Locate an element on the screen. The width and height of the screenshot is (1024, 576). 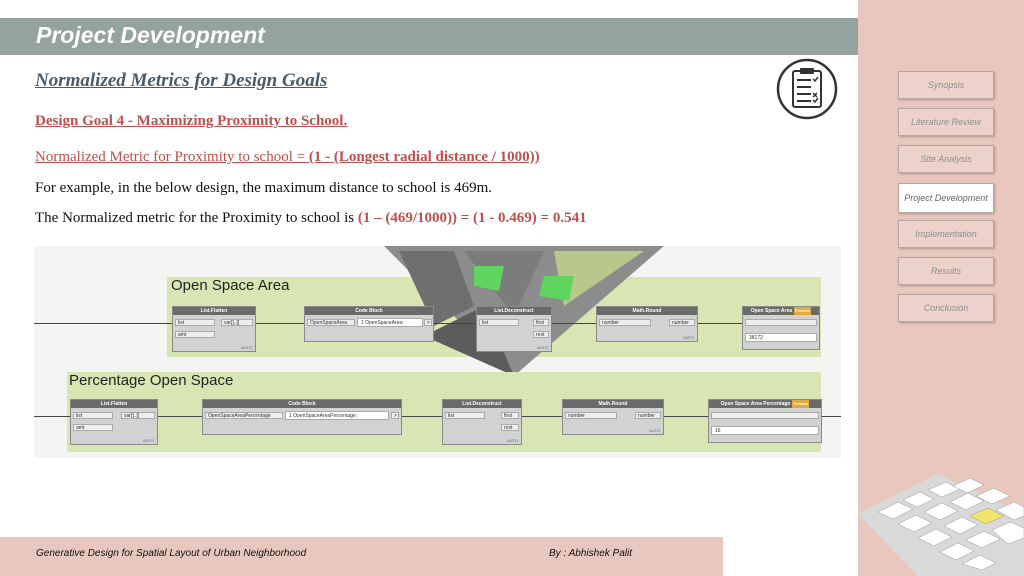
node-math-round-2: Math.Round number number AUTO is located at coordinates (613, 417).